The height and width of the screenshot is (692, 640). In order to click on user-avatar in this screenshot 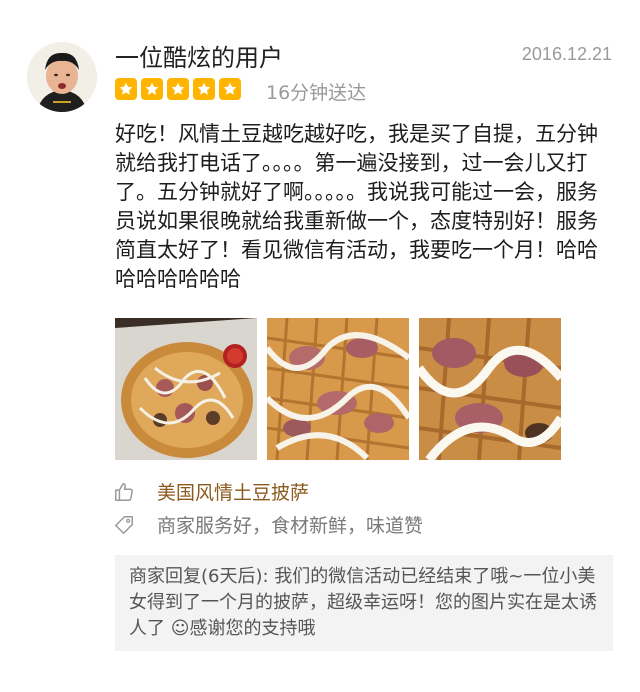, I will do `click(62, 77)`.